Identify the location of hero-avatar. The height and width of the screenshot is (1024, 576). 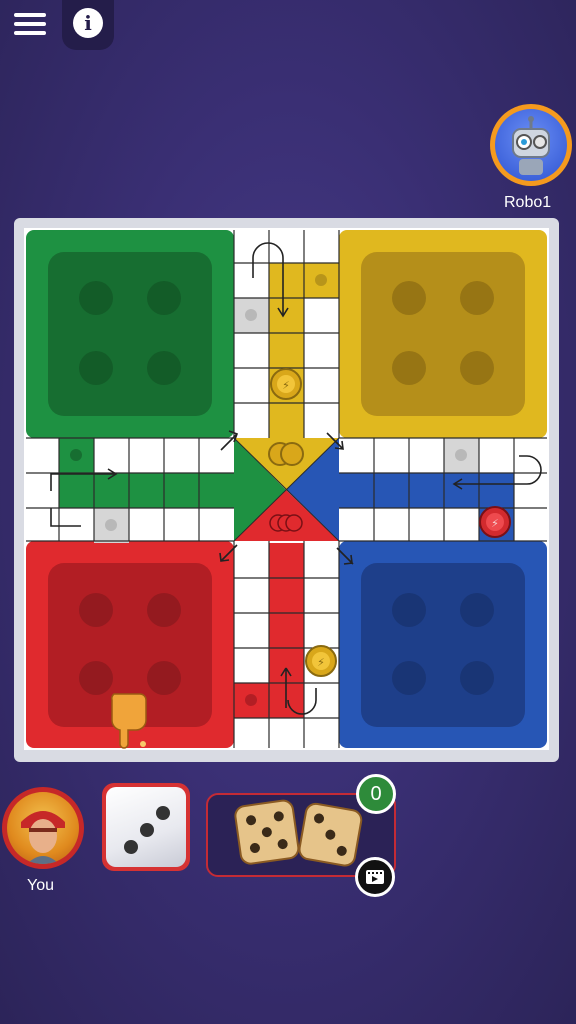
(43, 828).